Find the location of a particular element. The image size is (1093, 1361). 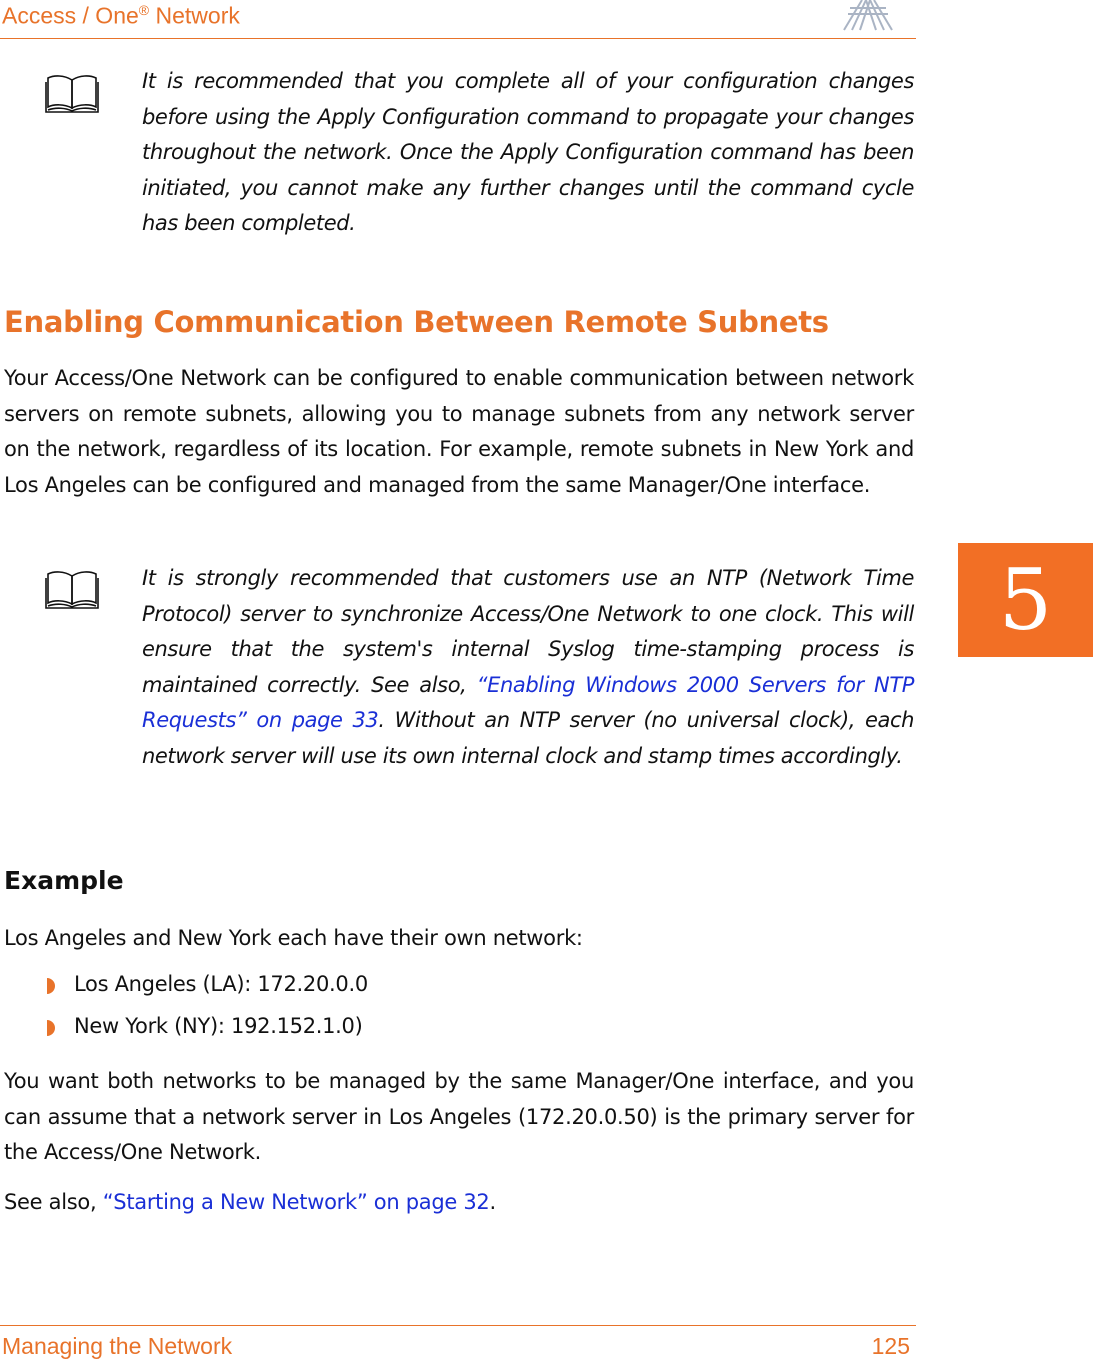

bullet-text: Los Angeles (LA): 172.20.0.0 is located at coordinates (221, 984).